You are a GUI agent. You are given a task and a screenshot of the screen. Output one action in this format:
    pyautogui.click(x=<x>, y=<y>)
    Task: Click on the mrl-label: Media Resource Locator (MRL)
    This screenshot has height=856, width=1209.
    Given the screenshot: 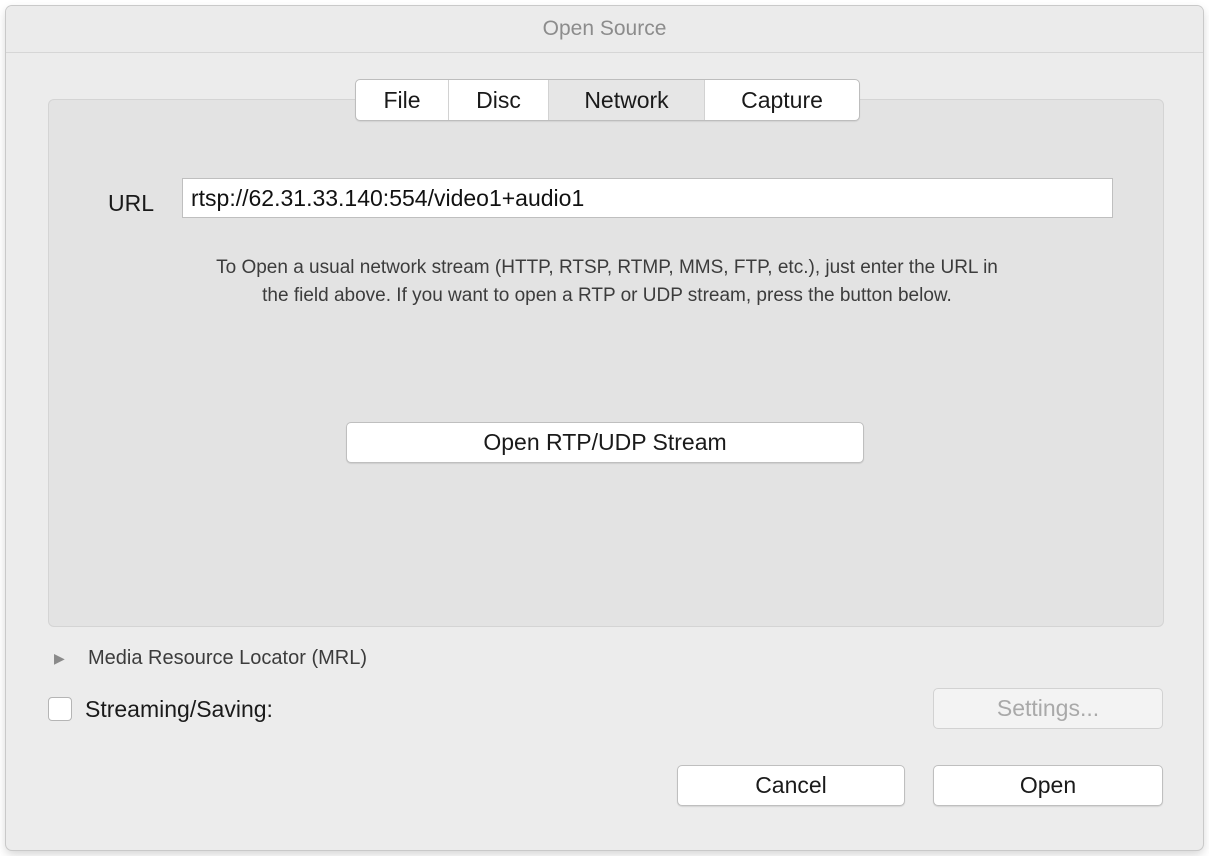 What is the action you would take?
    pyautogui.click(x=227, y=657)
    